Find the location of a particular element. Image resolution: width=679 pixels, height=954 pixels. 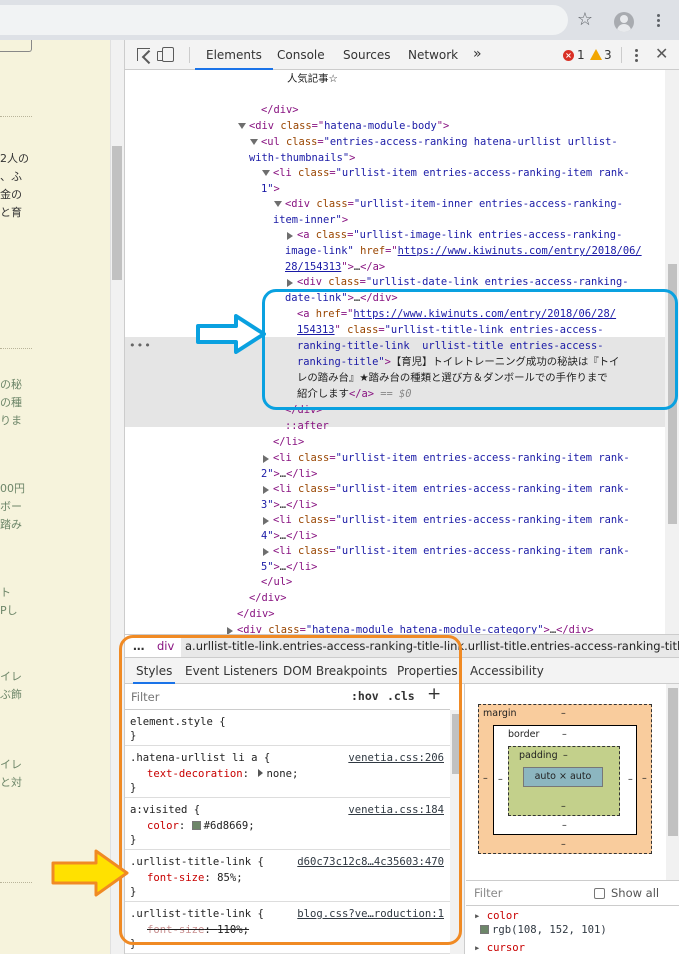

margin-top-value: – is located at coordinates (563, 713).